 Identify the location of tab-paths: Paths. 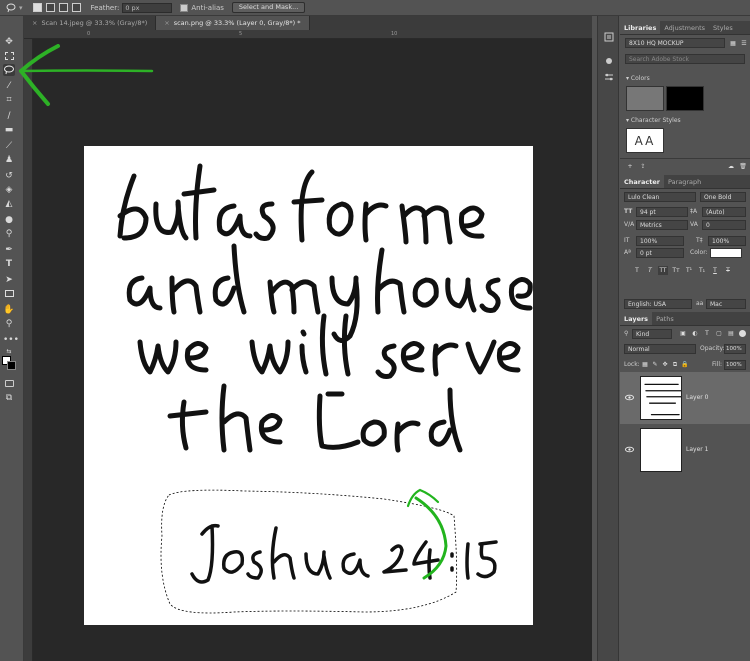
(665, 318).